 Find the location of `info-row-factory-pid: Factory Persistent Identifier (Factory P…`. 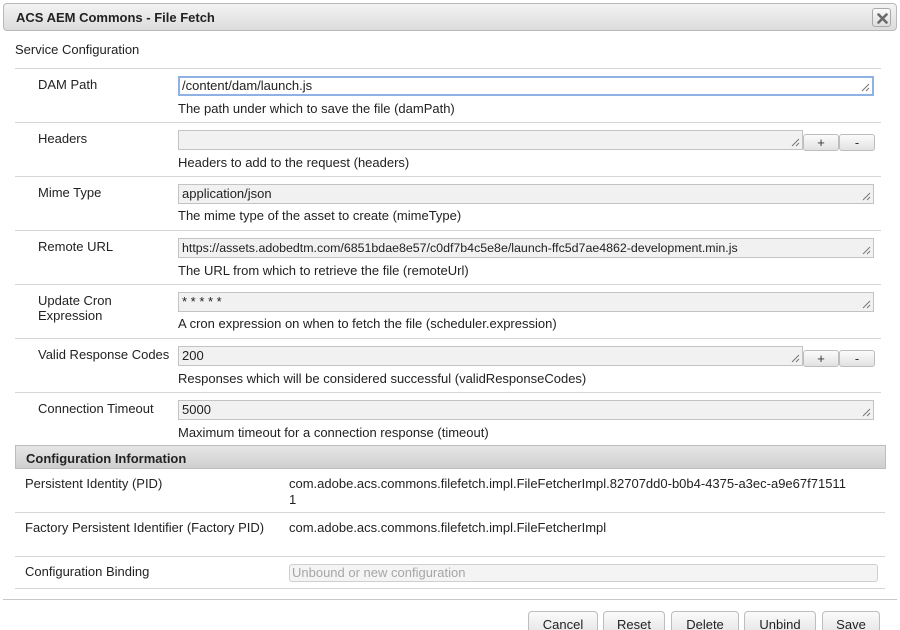

info-row-factory-pid: Factory Persistent Identifier (Factory P… is located at coordinates (450, 535).